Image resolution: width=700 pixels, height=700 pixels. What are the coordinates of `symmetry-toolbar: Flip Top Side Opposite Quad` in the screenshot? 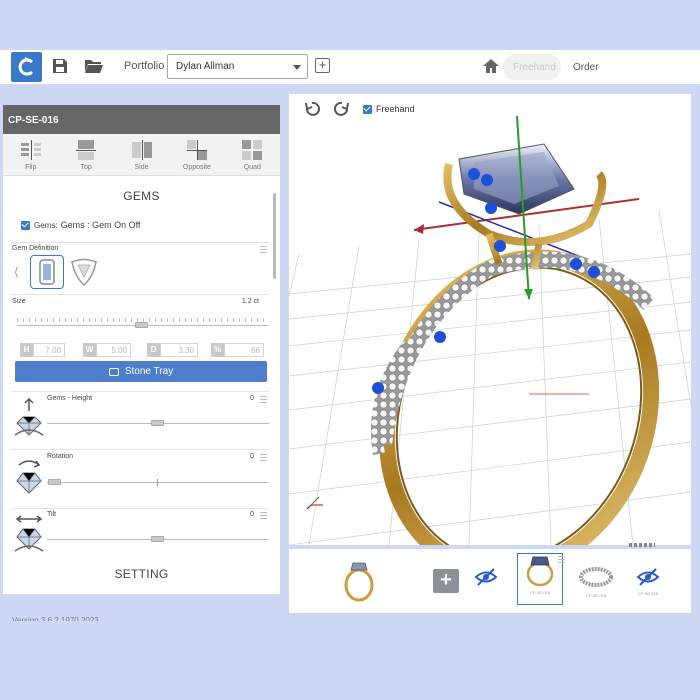 It's located at (141, 155).